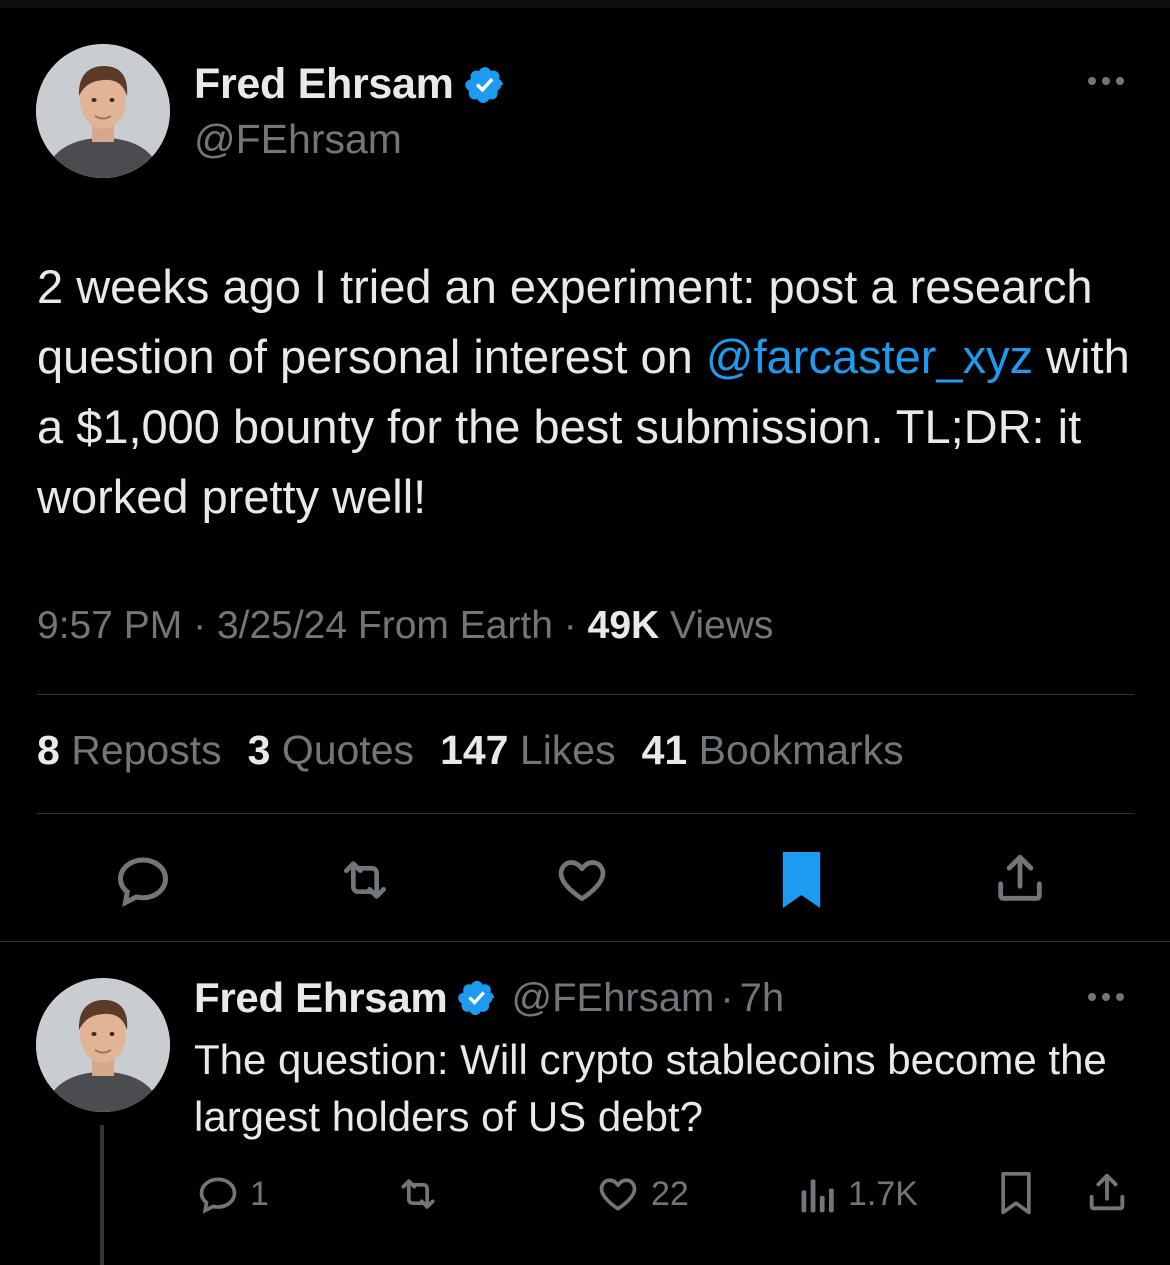 The width and height of the screenshot is (1170, 1265). I want to click on quotes-label: Quotes, so click(348, 750).